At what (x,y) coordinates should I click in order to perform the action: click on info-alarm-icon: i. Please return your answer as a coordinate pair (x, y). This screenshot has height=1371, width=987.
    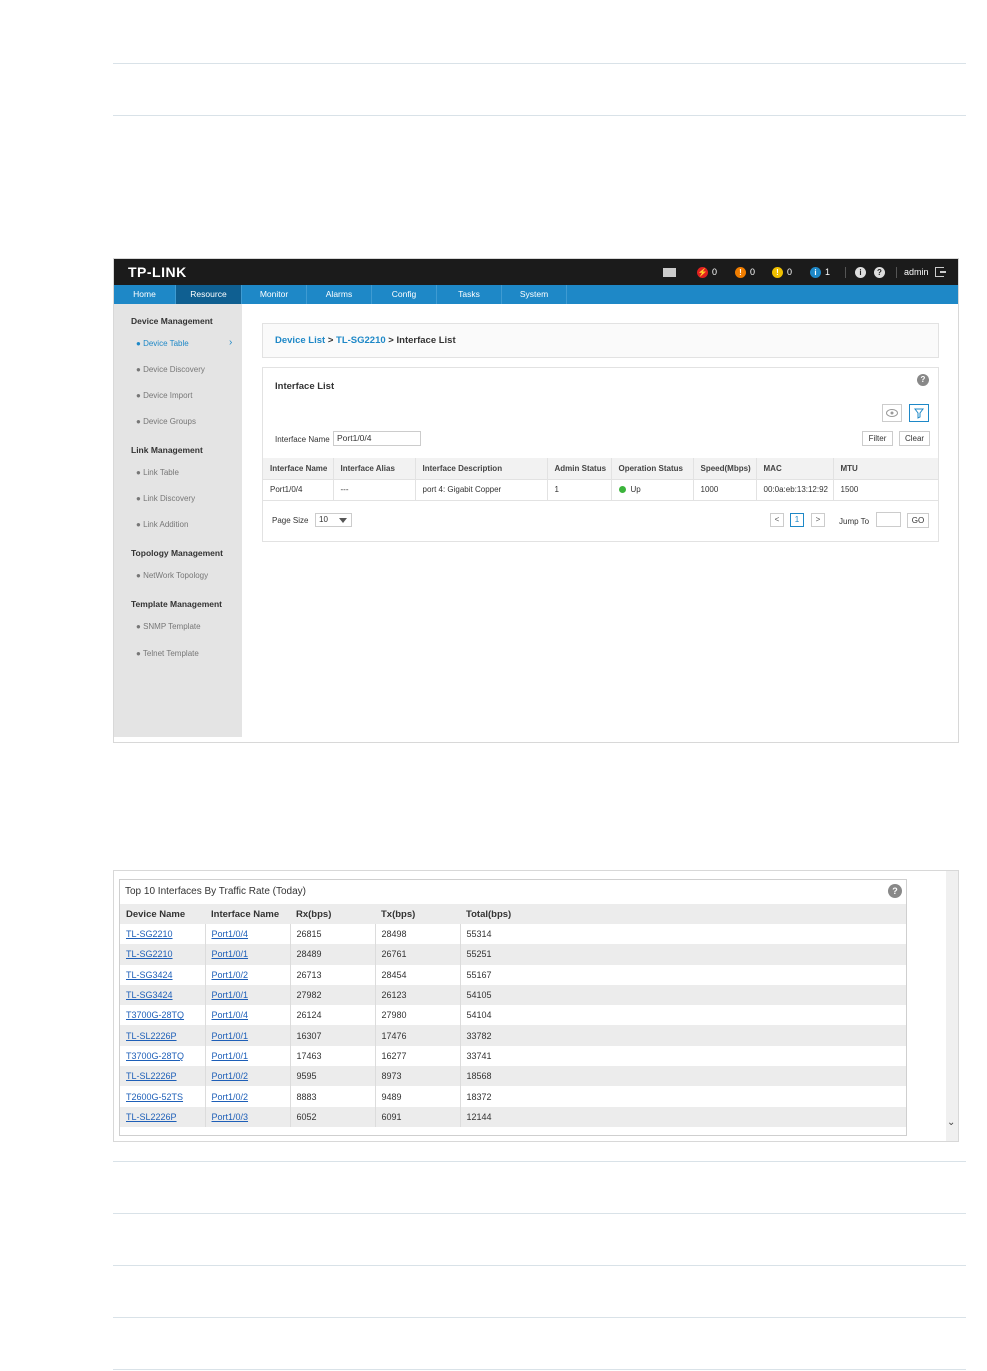
    Looking at the image, I should click on (815, 272).